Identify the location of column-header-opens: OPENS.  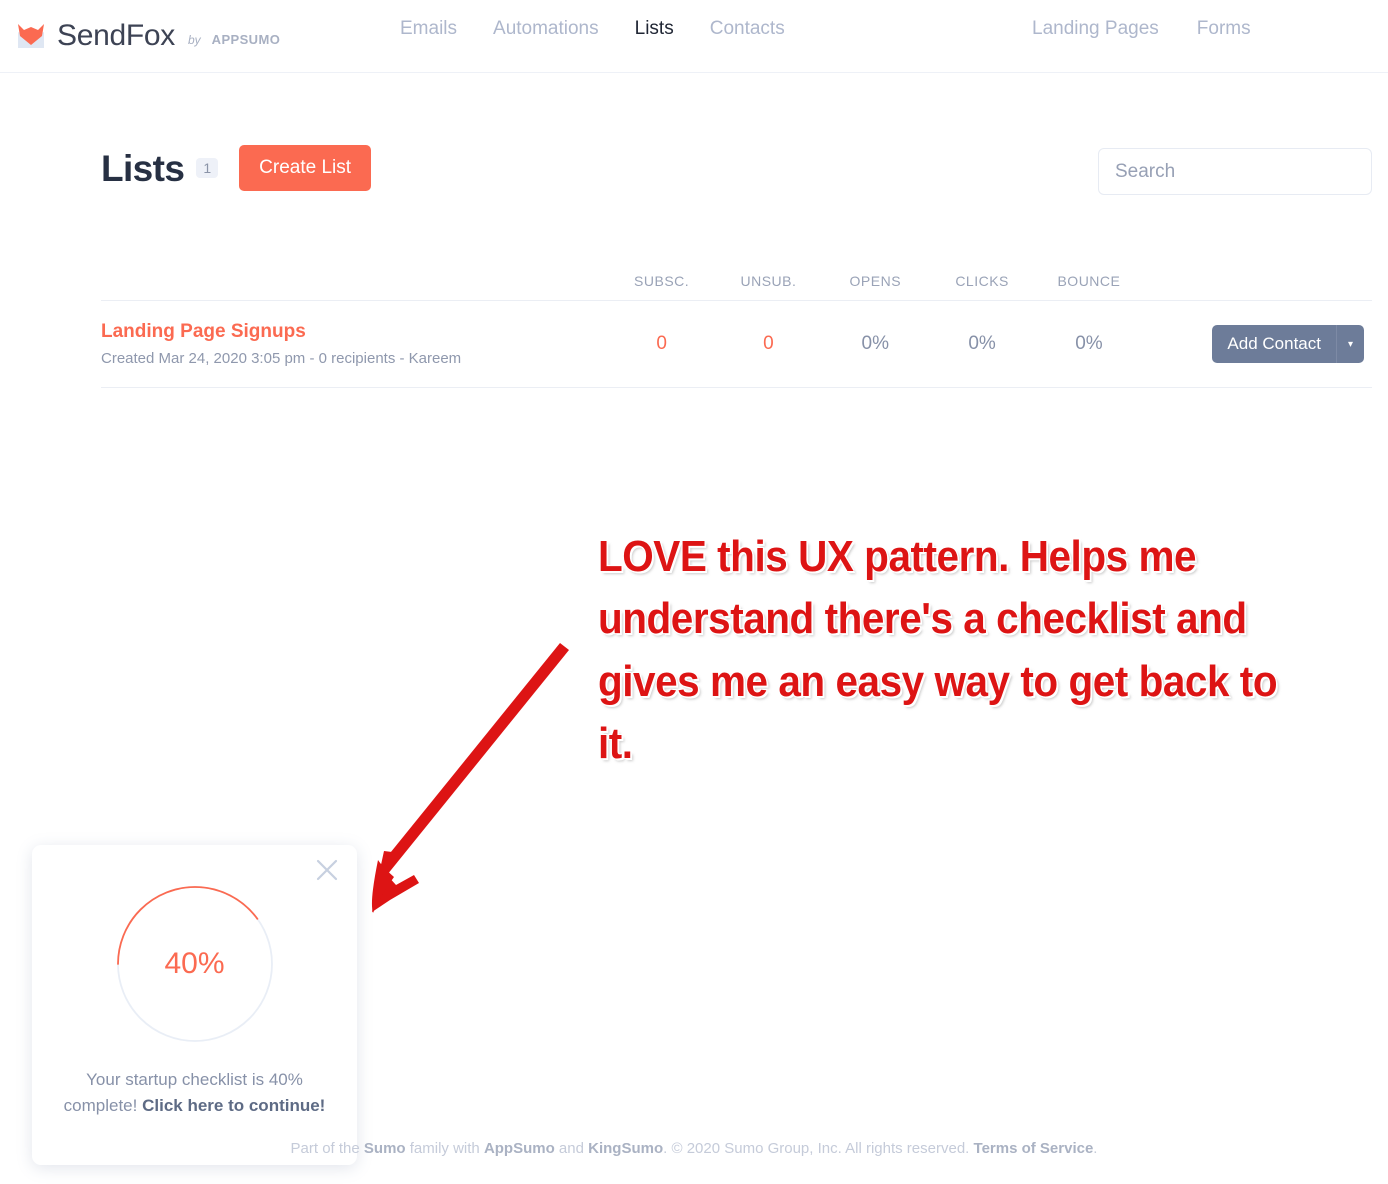
(875, 281).